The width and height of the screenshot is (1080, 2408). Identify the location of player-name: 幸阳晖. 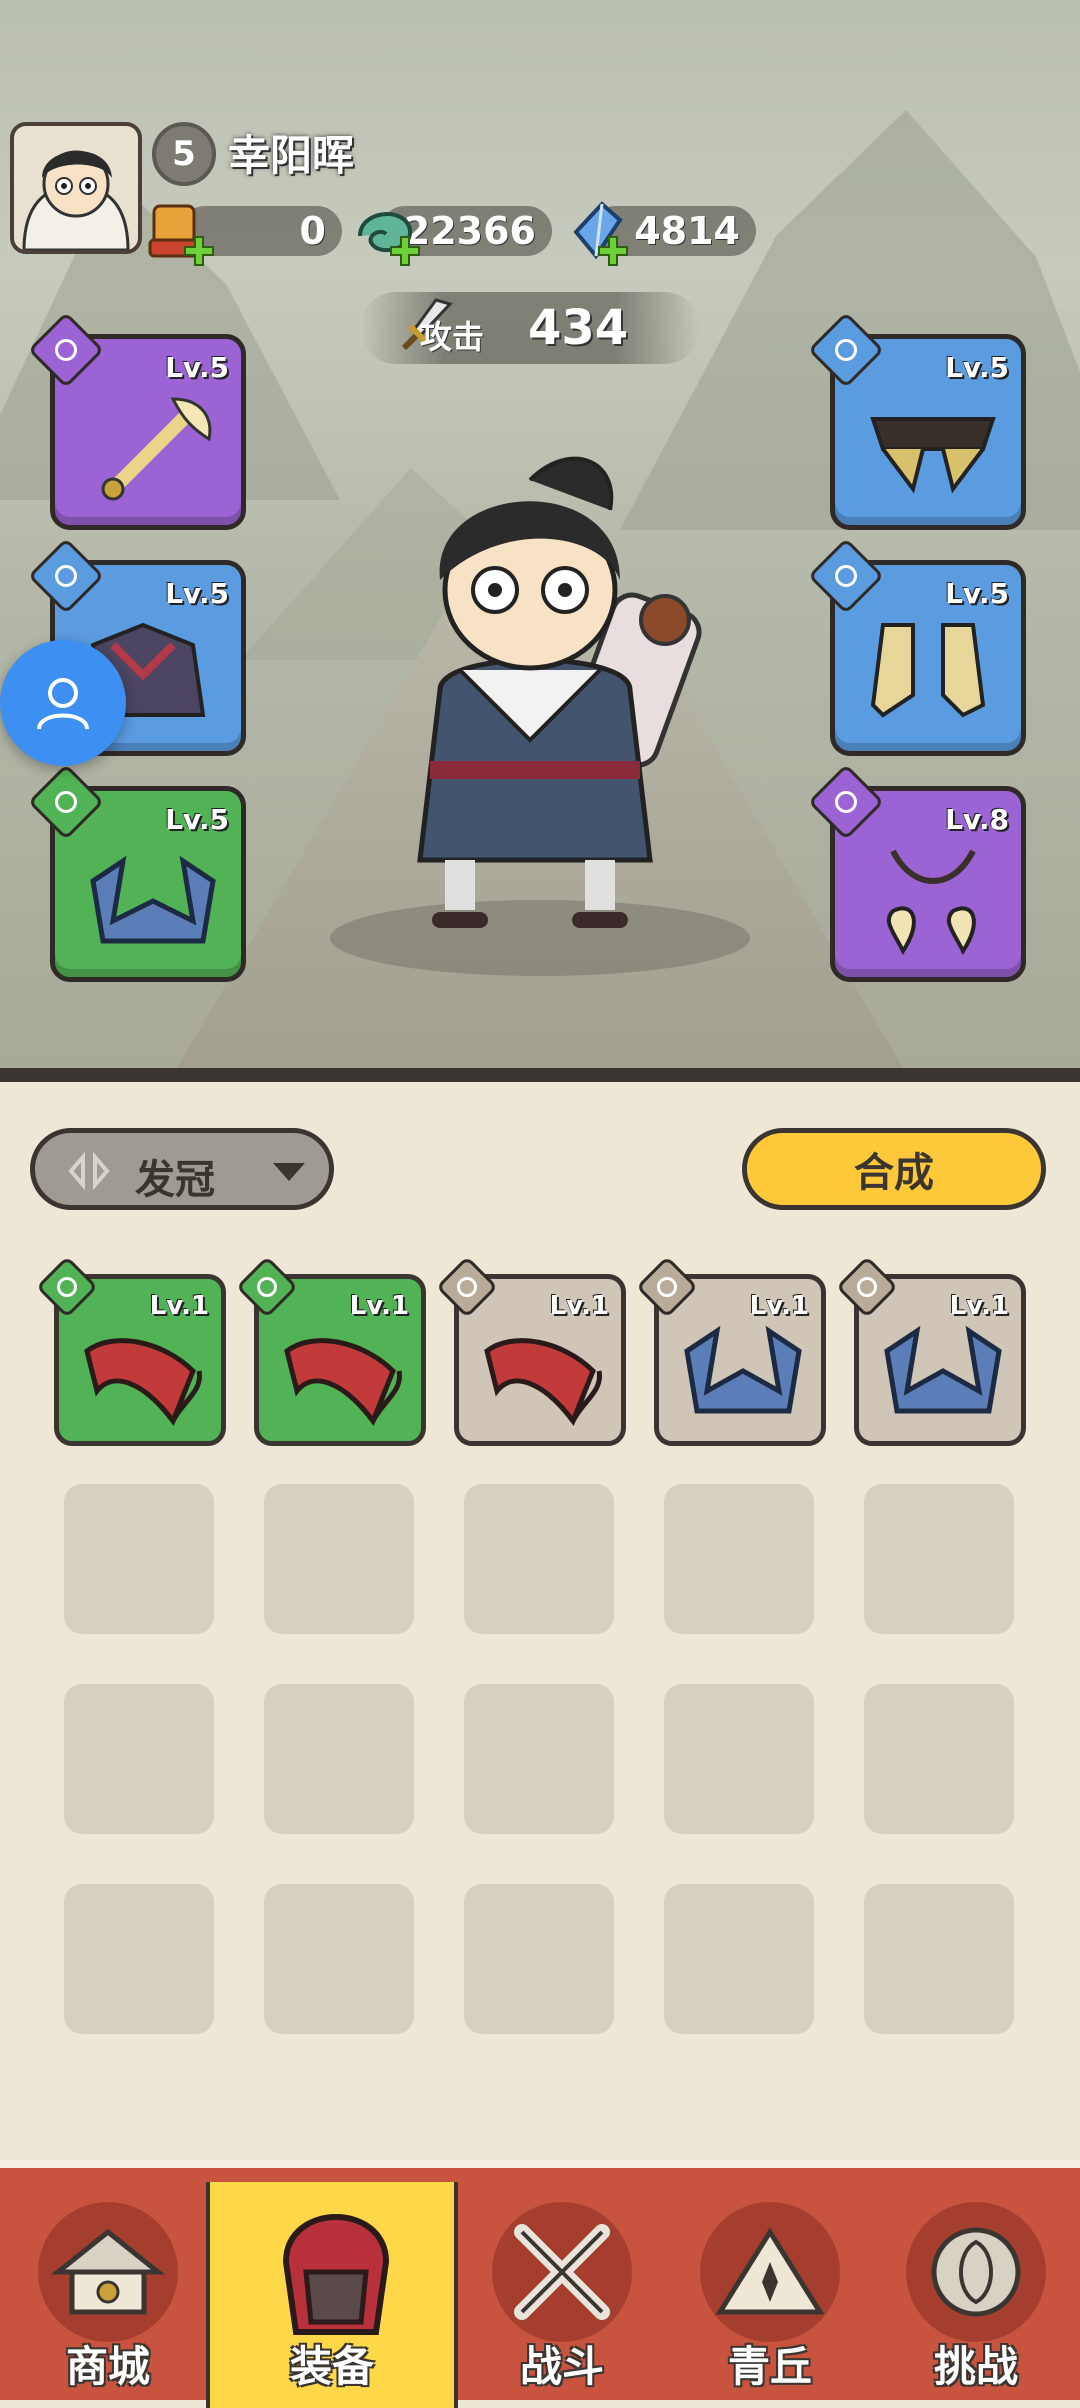
(291, 155).